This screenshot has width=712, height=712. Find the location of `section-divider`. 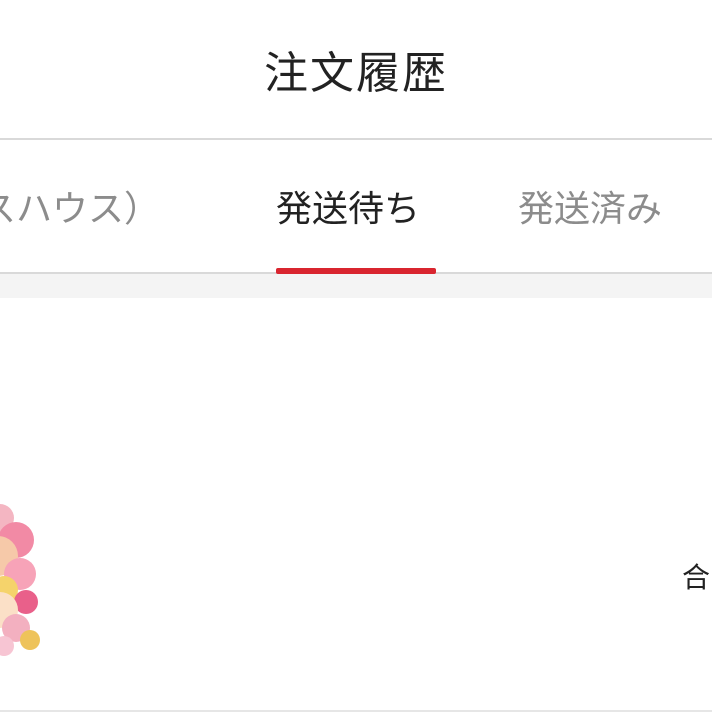

section-divider is located at coordinates (356, 286).